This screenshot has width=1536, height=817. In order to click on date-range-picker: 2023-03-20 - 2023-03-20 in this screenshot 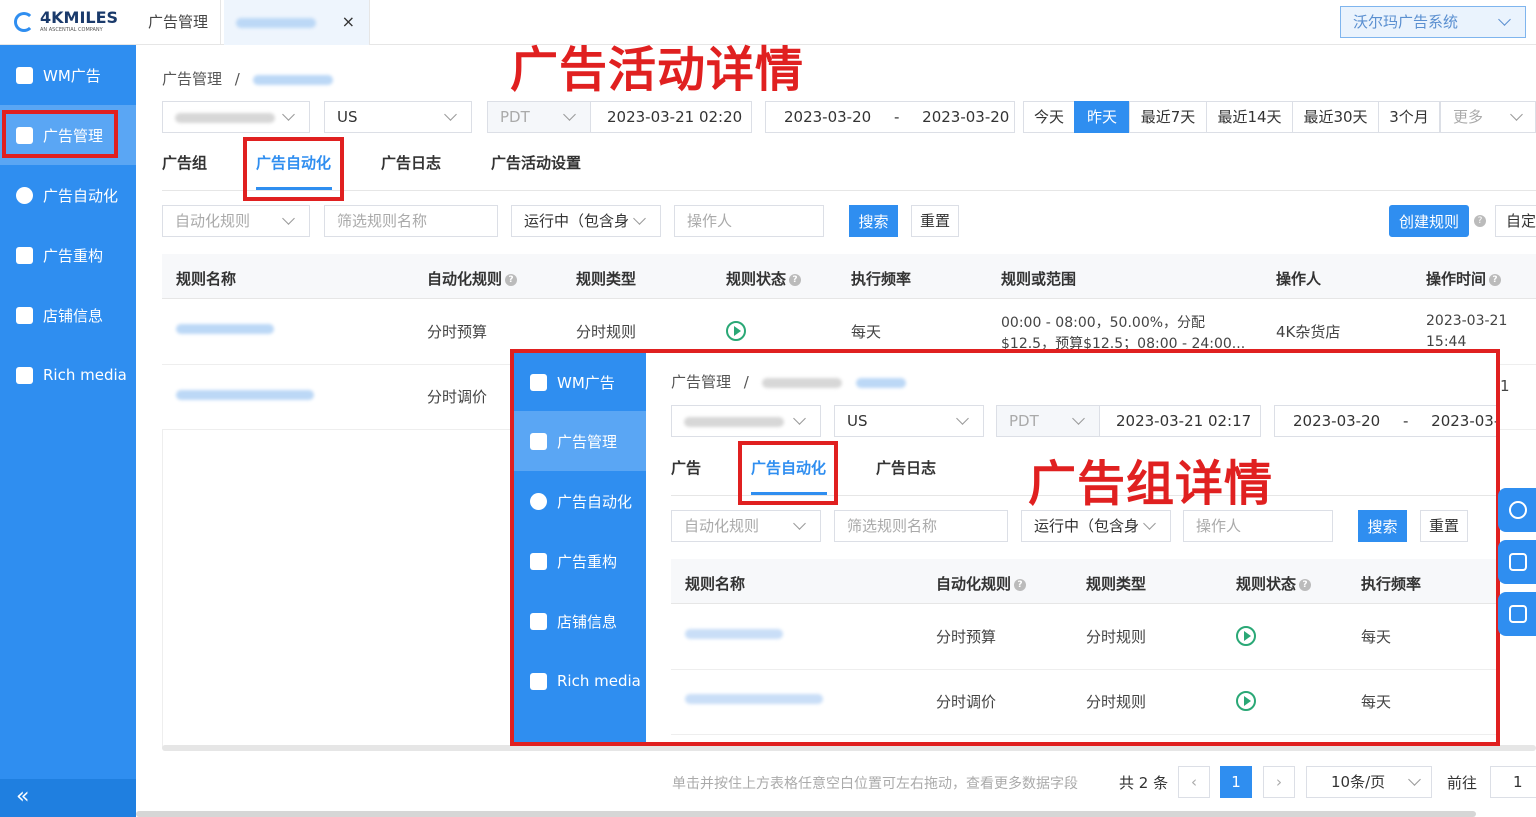, I will do `click(890, 117)`.